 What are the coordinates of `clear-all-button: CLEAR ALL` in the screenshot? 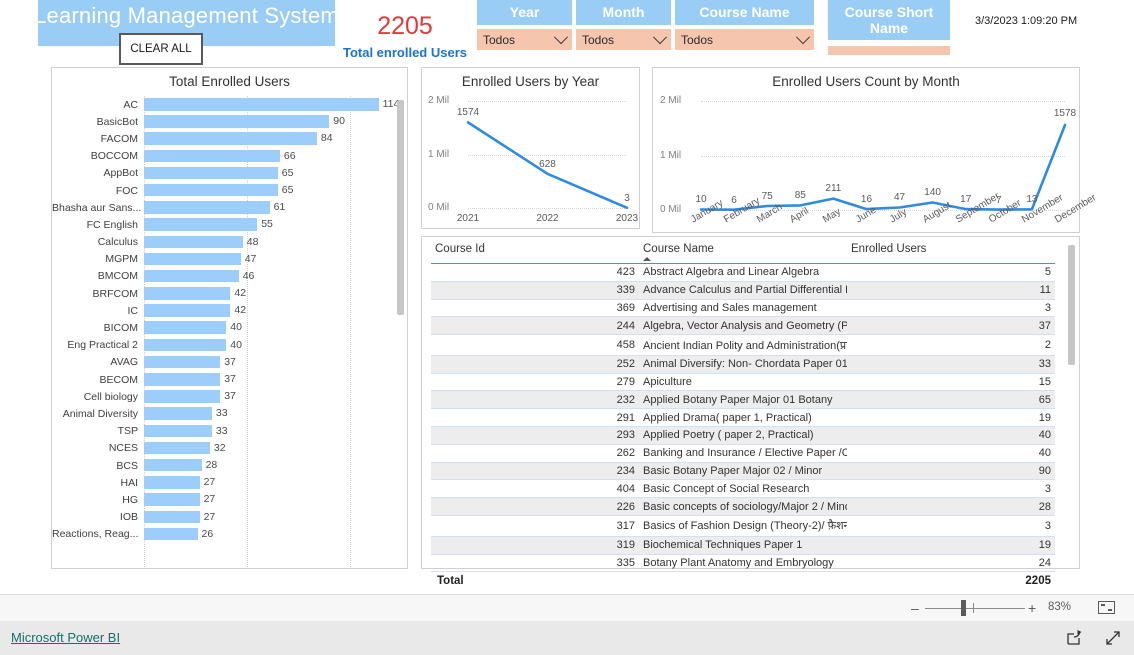 It's located at (161, 49).